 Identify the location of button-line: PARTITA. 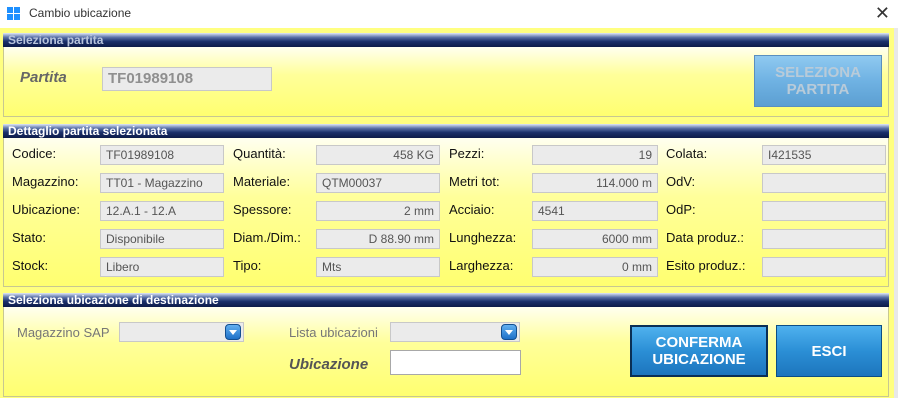
(818, 89).